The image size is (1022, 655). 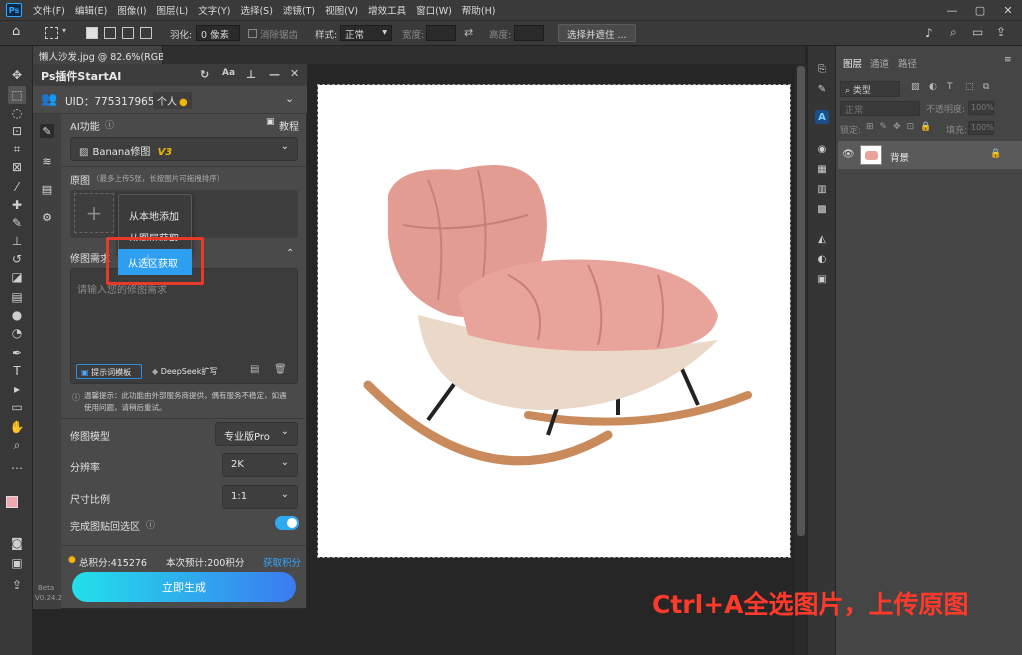 What do you see at coordinates (17, 95) in the screenshot?
I see `marquee-tool-icon: ⬚` at bounding box center [17, 95].